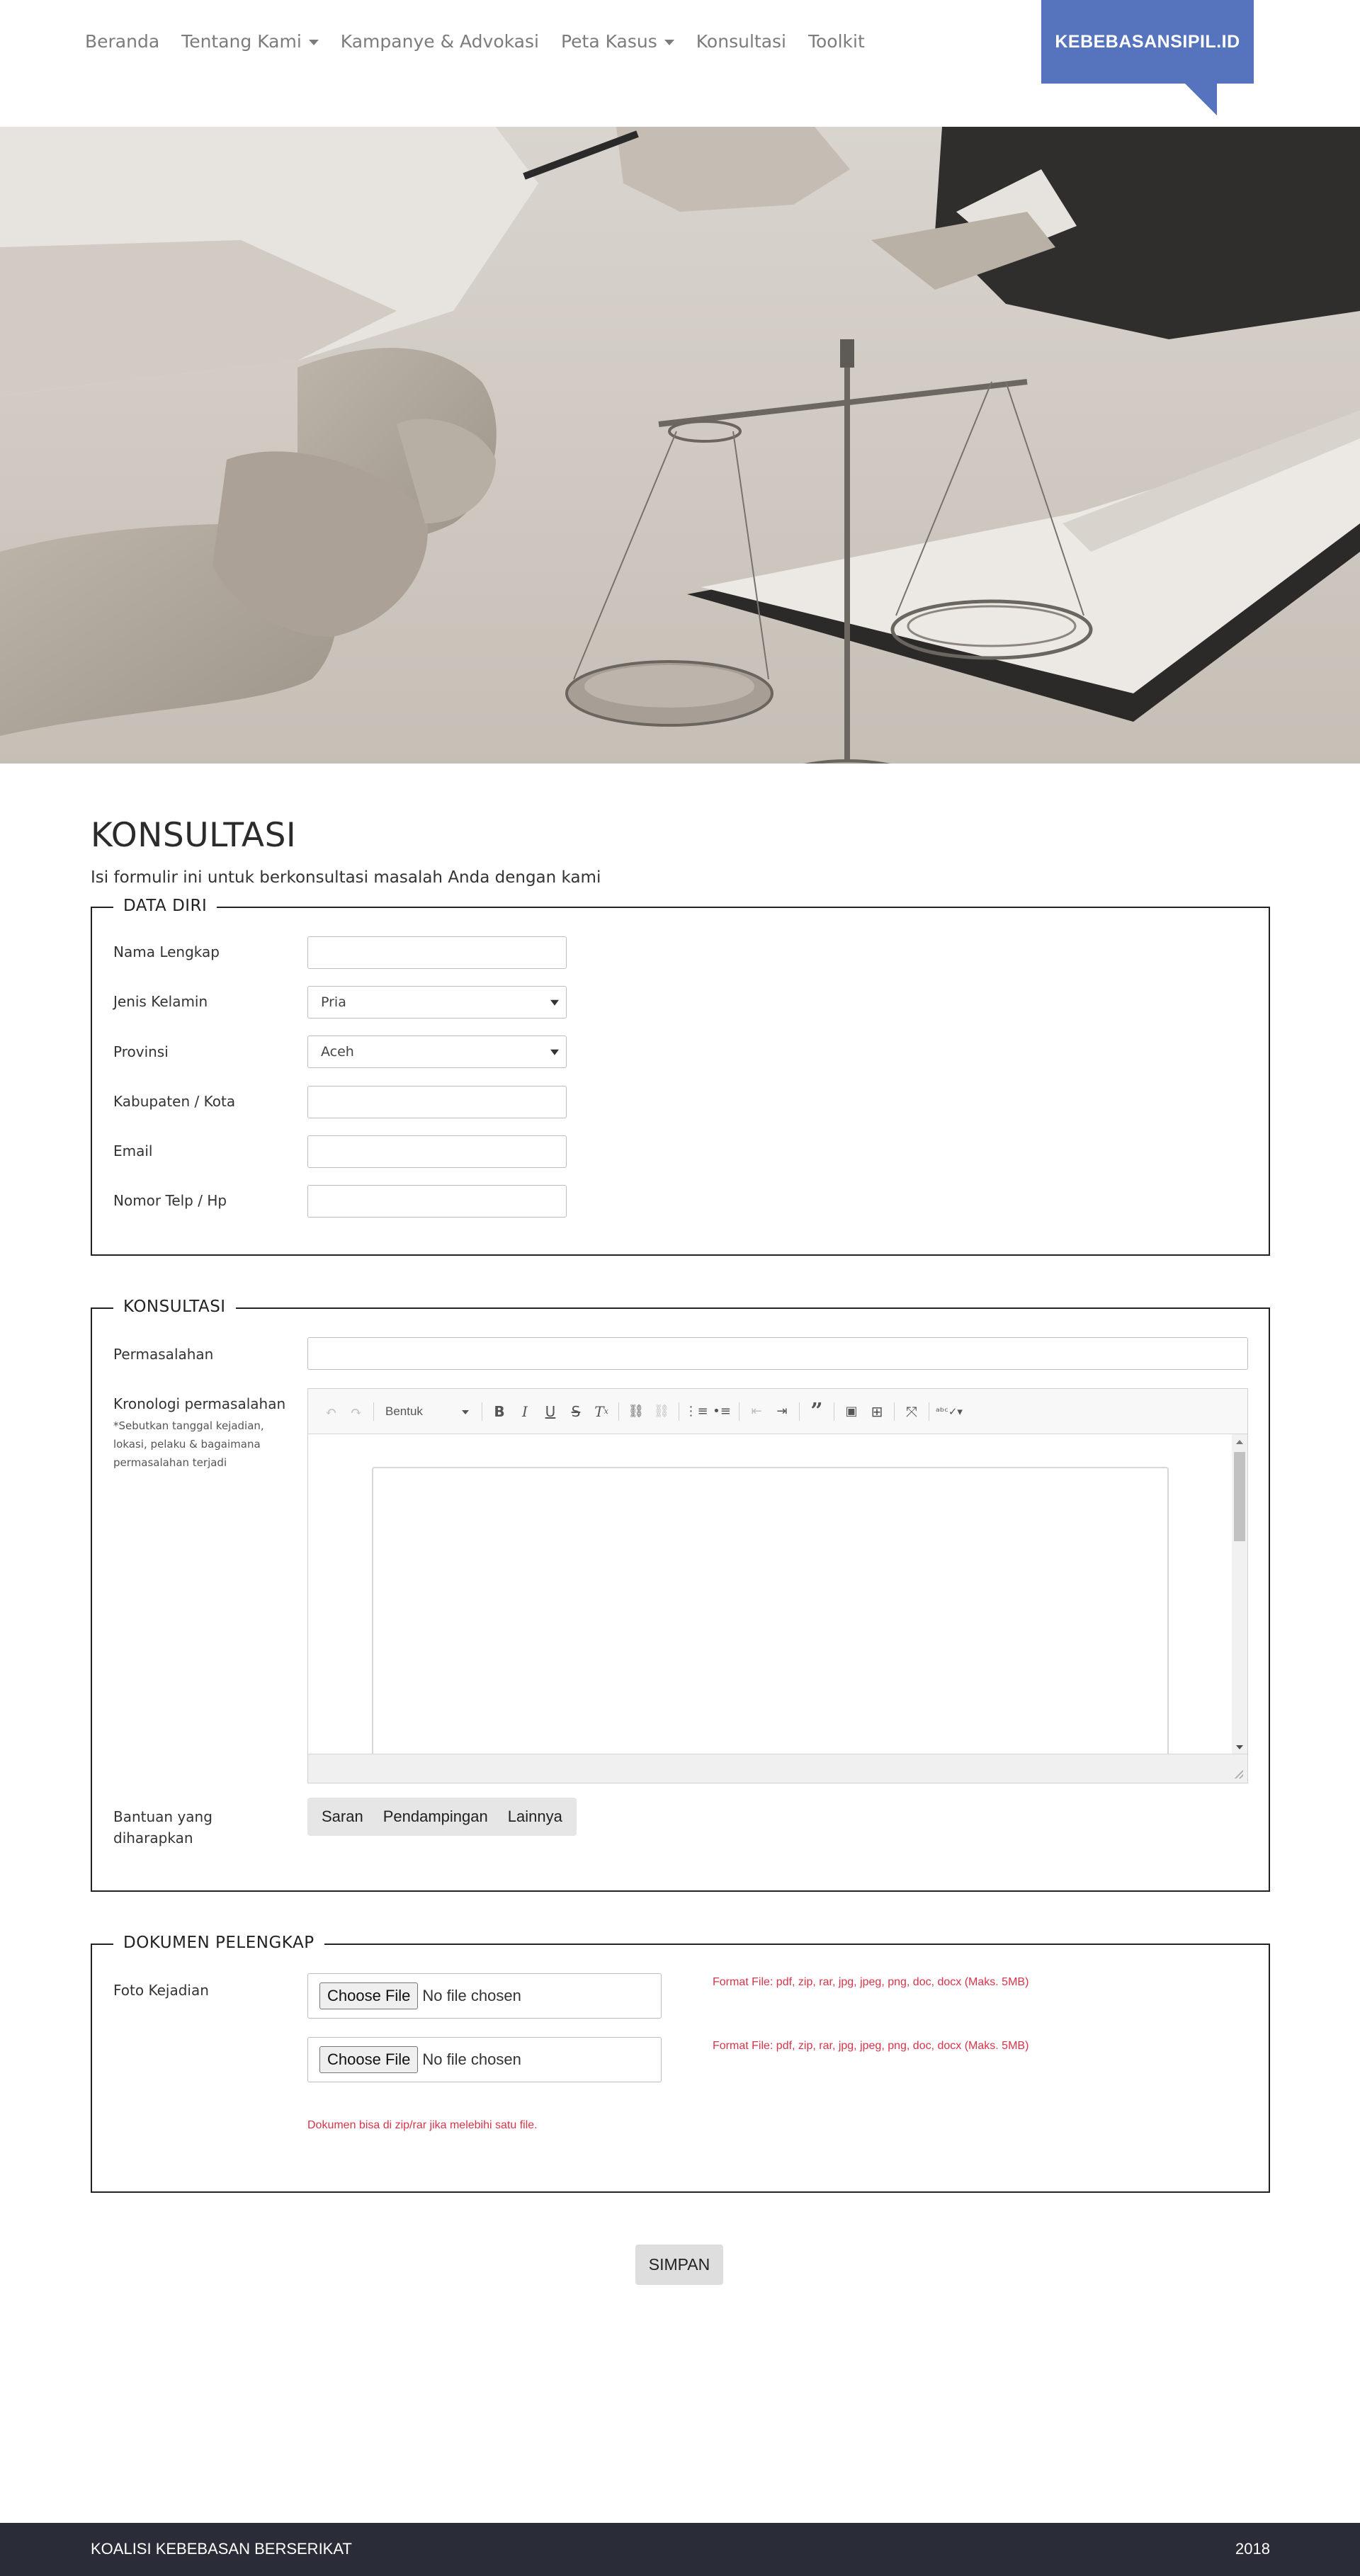  I want to click on editor-scrollbar, so click(1240, 1595).